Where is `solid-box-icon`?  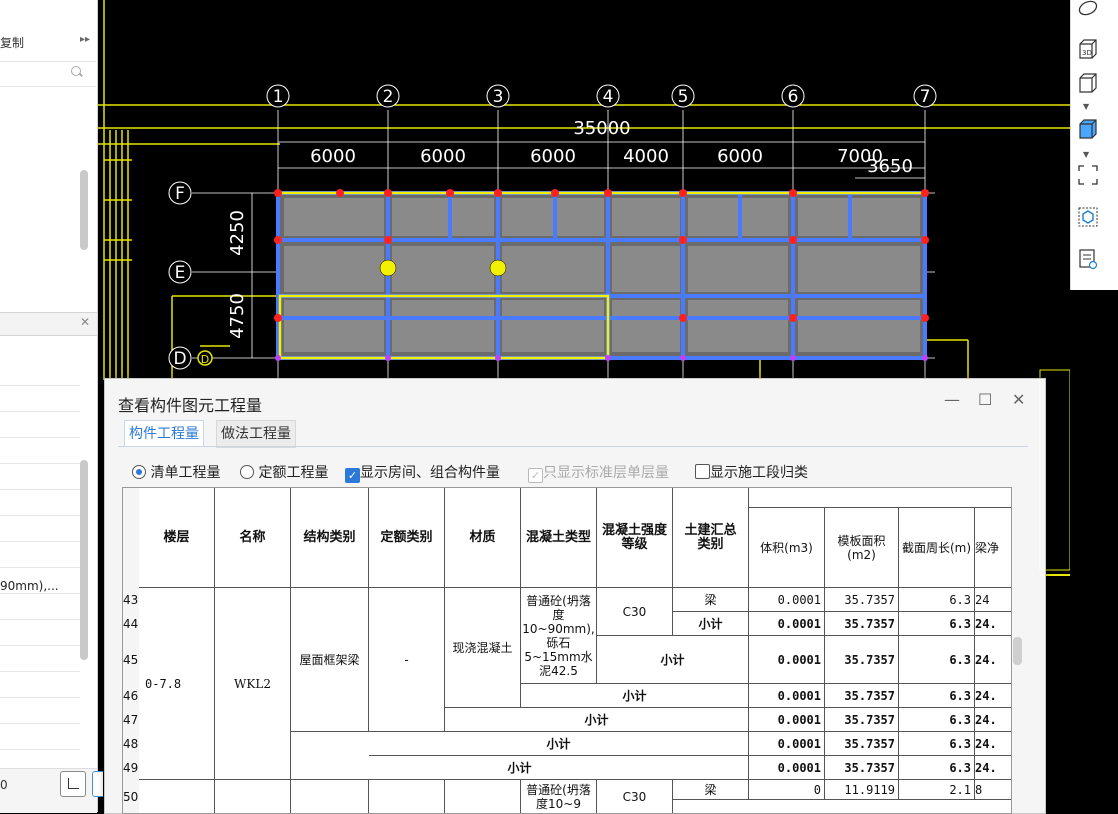
solid-box-icon is located at coordinates (1088, 129).